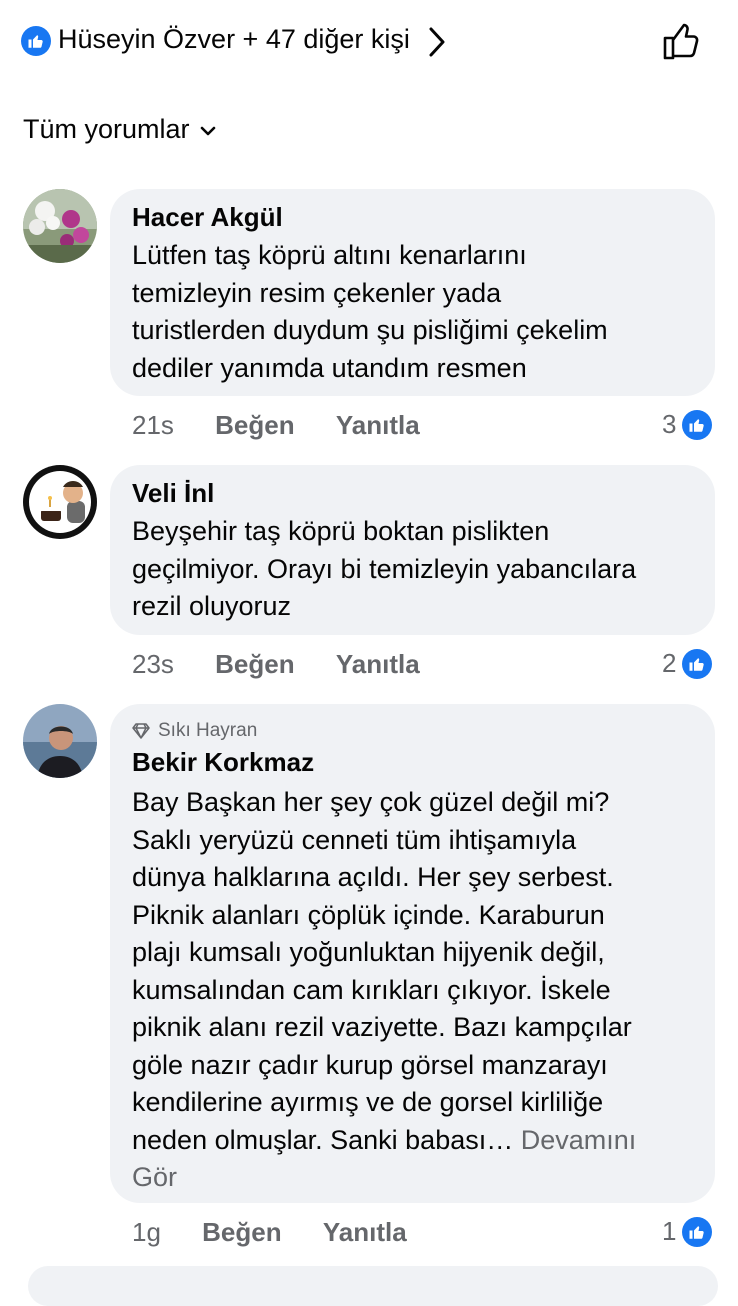 Image resolution: width=738 pixels, height=1306 pixels. Describe the element at coordinates (141, 731) in the screenshot. I see `diamond-icon` at that location.